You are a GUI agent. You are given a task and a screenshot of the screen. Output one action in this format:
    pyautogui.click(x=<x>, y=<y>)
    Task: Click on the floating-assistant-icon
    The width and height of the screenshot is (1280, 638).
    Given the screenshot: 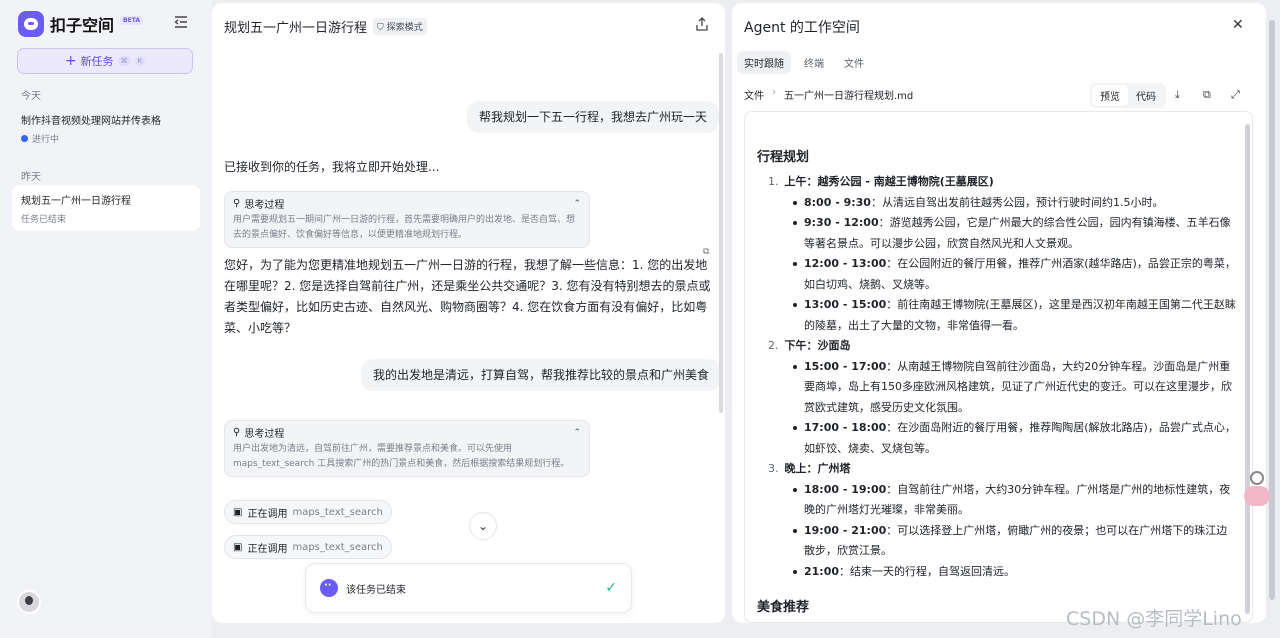 What is the action you would take?
    pyautogui.click(x=1257, y=496)
    